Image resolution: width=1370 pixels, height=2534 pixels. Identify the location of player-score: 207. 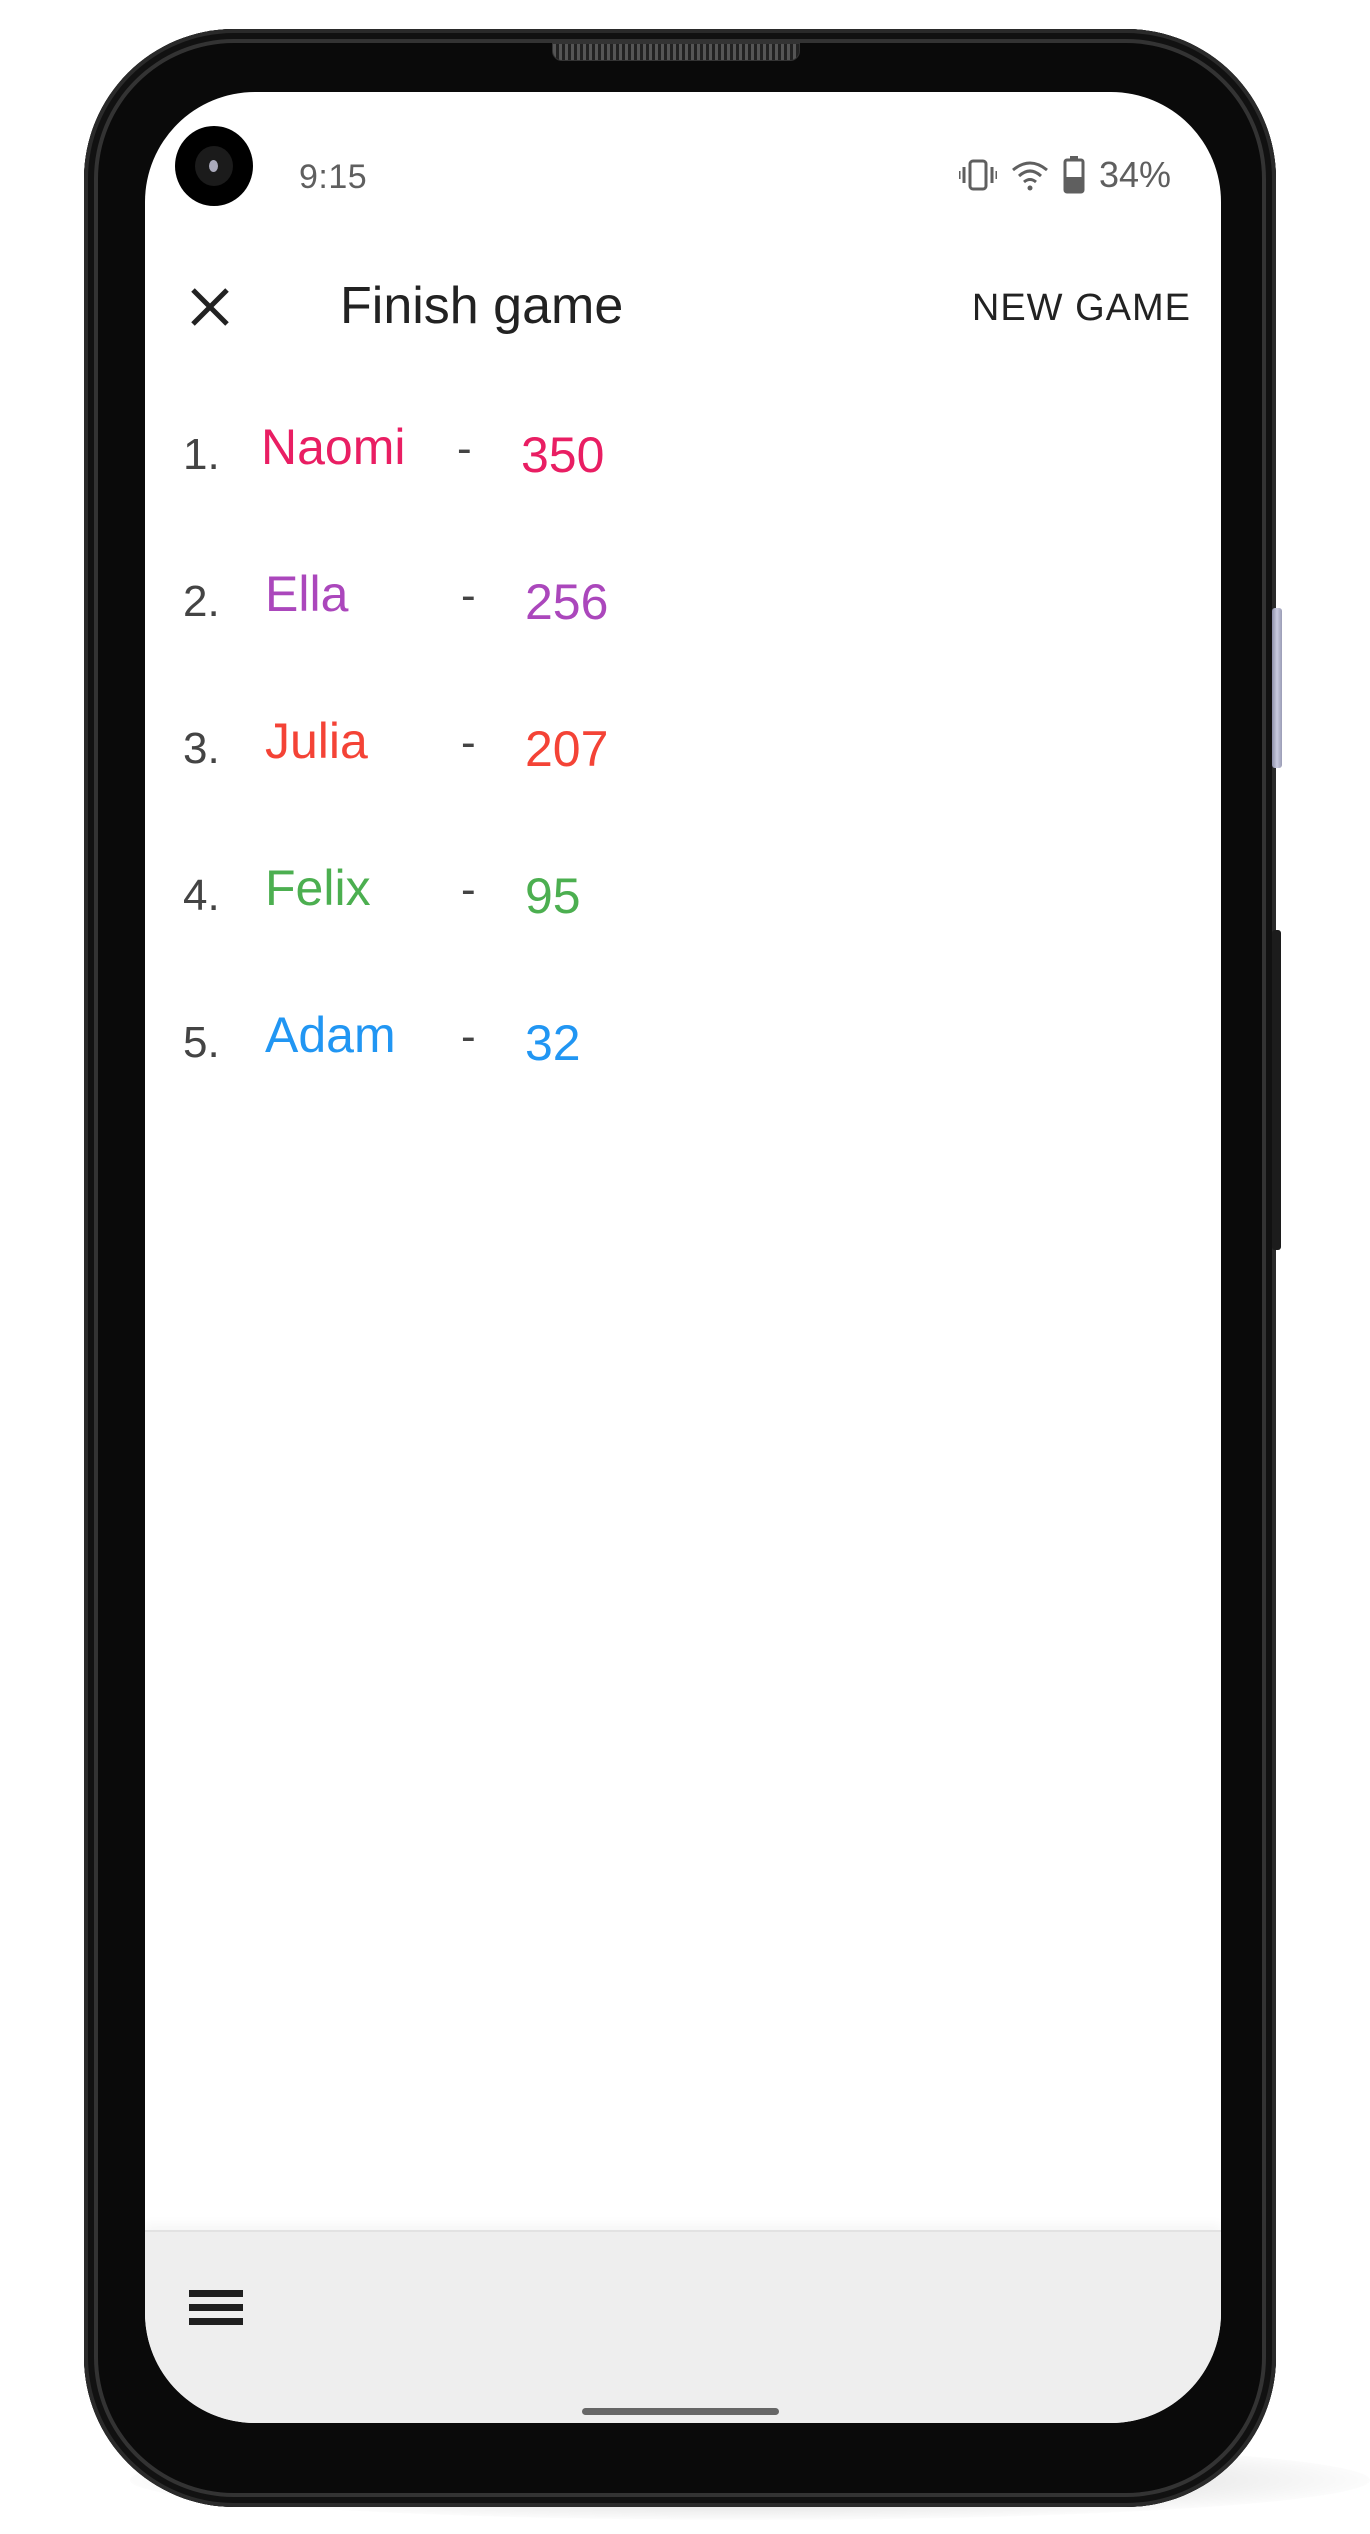
(567, 749).